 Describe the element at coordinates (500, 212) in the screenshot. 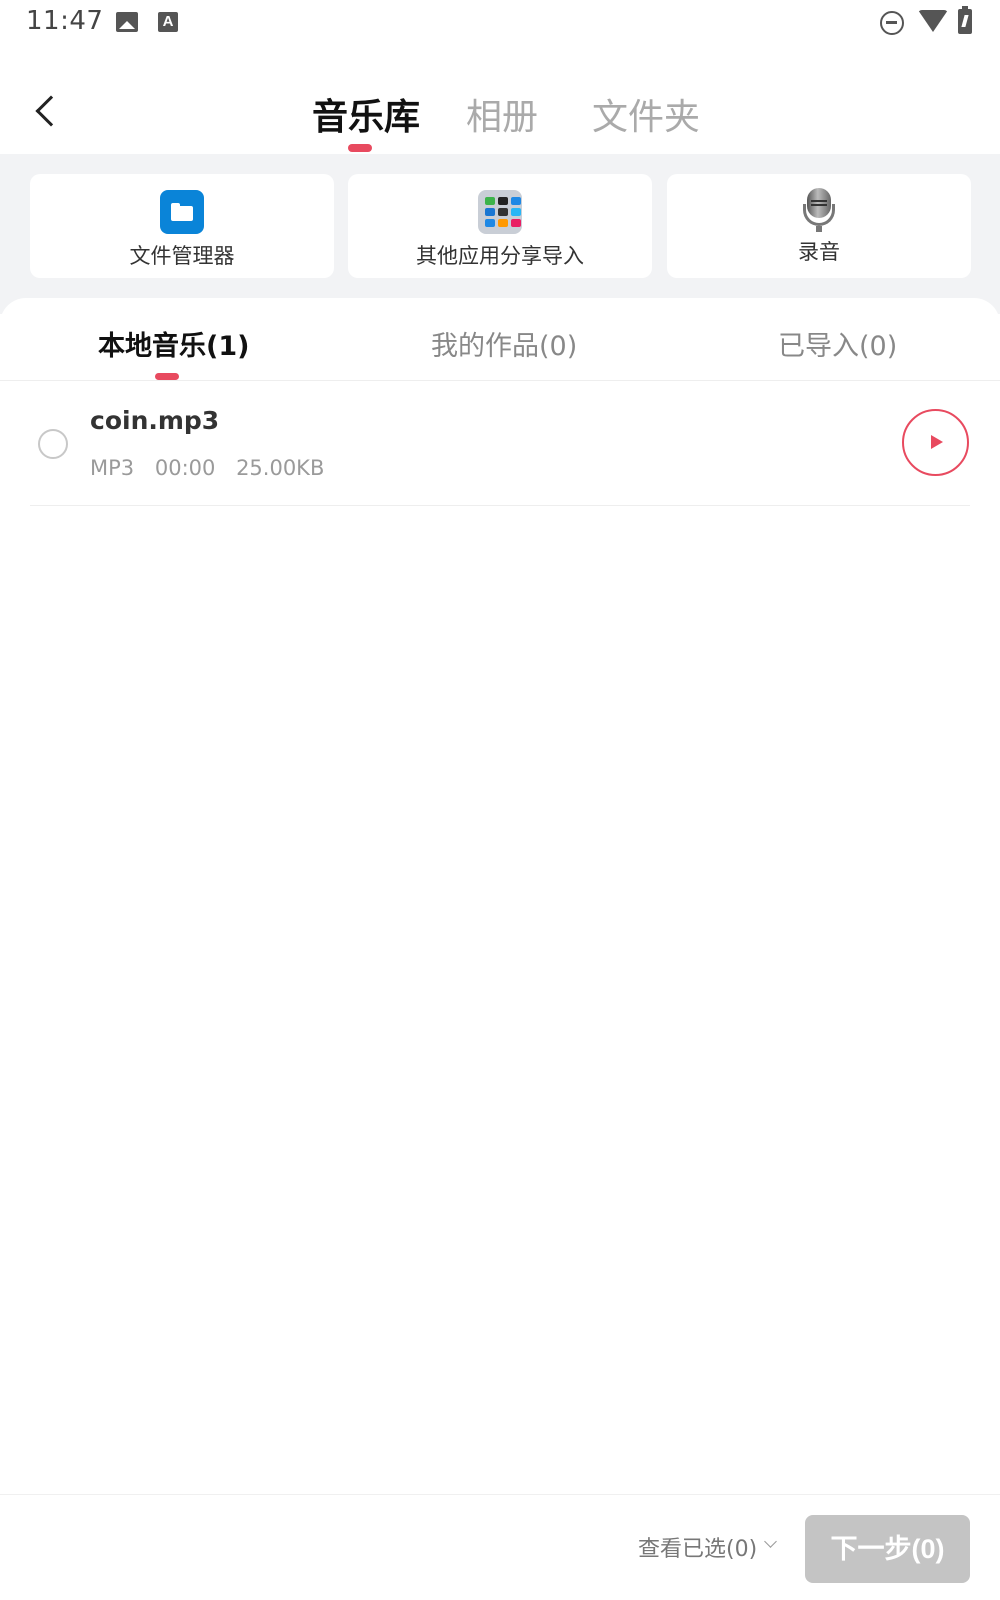

I see `apps-grid-icon` at that location.